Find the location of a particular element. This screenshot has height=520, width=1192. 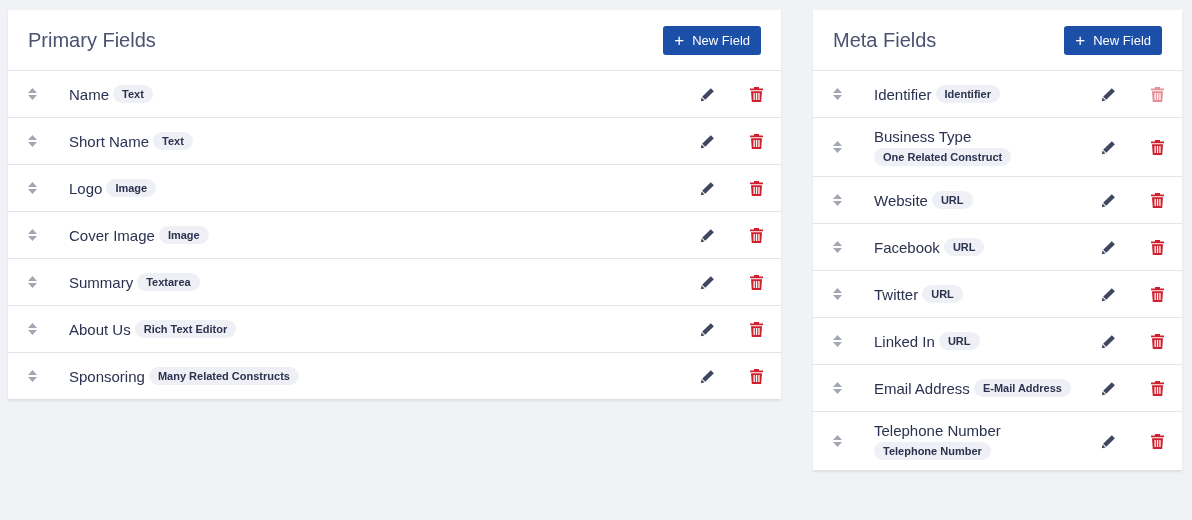

field-type-tag: Identifier is located at coordinates (967, 94).